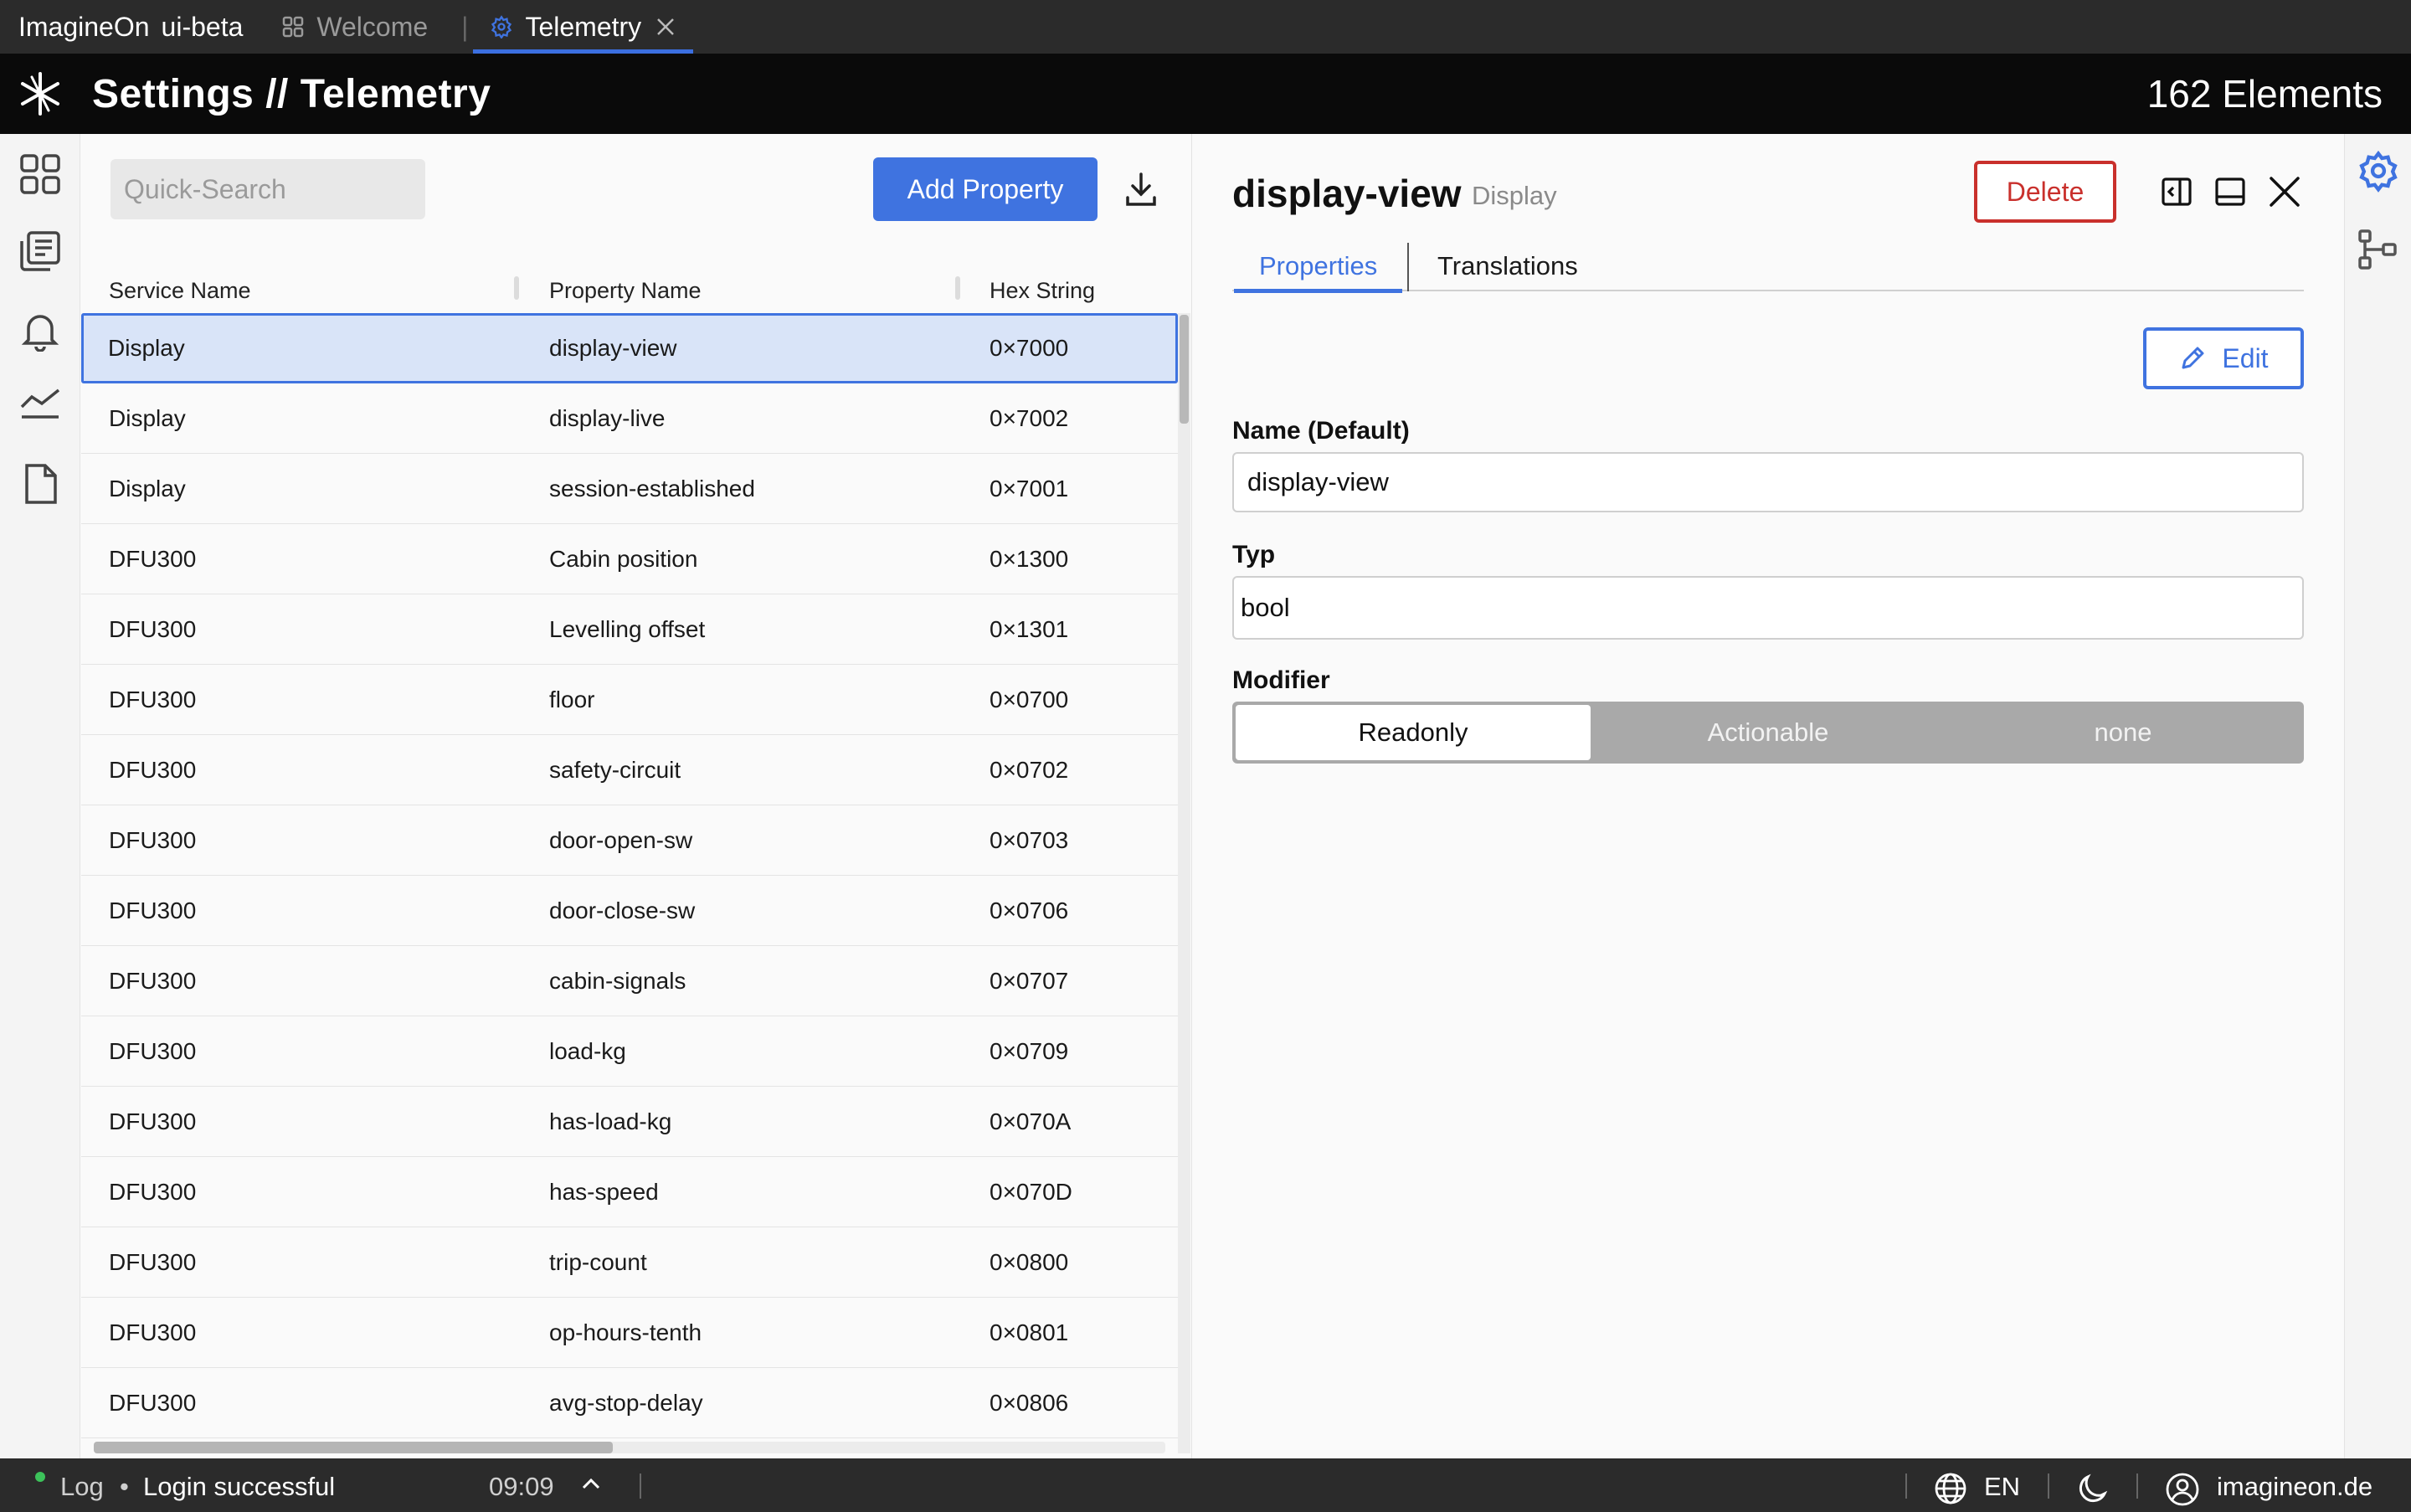 This screenshot has width=2411, height=1512. I want to click on table-row: DFU300 has-load-kg 0×070A, so click(629, 1122).